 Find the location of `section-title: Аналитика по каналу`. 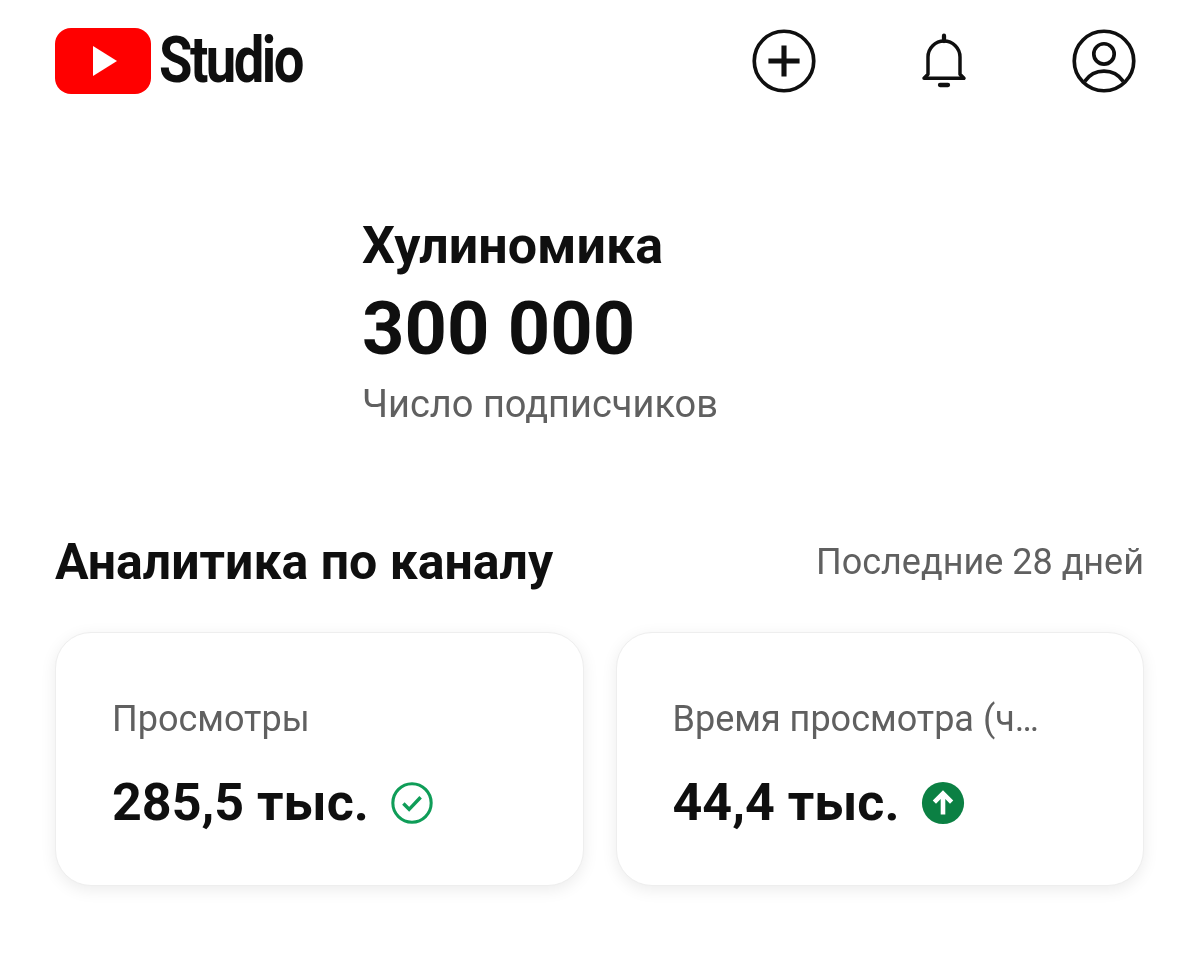

section-title: Аналитика по каналу is located at coordinates (304, 562).